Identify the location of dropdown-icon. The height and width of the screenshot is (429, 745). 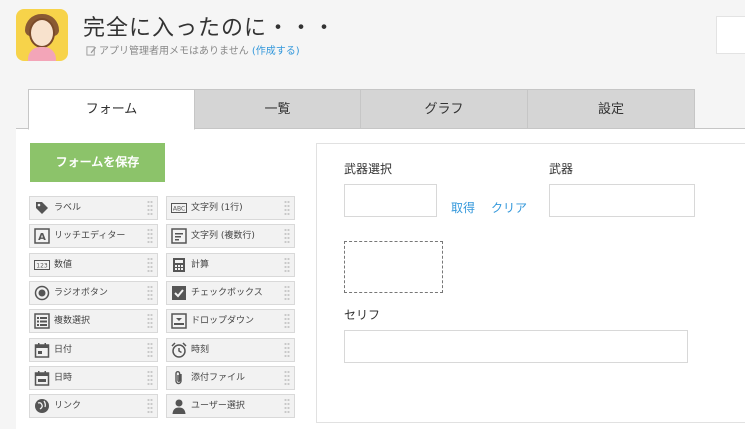
(179, 321).